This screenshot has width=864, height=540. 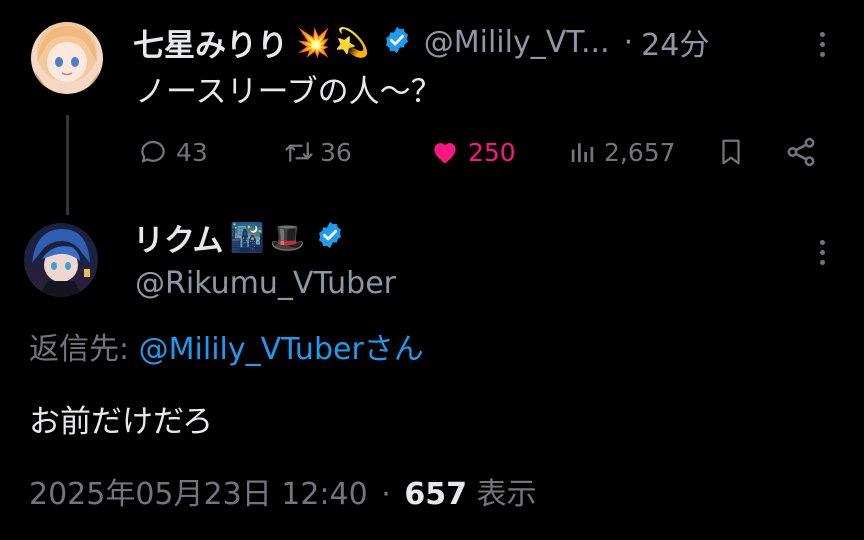 What do you see at coordinates (492, 152) in the screenshot?
I see `like-count: 250` at bounding box center [492, 152].